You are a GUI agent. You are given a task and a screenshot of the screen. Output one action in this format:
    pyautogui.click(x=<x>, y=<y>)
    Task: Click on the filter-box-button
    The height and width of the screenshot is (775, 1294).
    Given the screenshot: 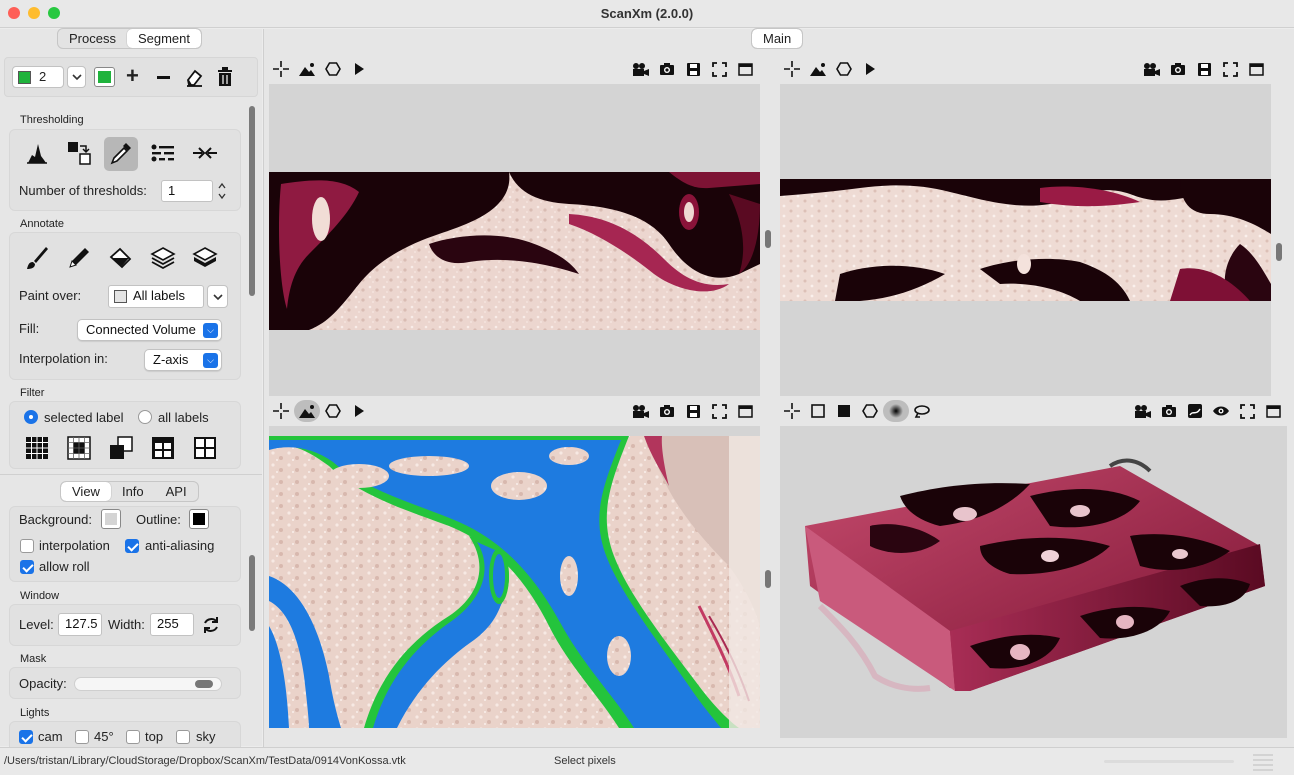 What is the action you would take?
    pyautogui.click(x=205, y=448)
    